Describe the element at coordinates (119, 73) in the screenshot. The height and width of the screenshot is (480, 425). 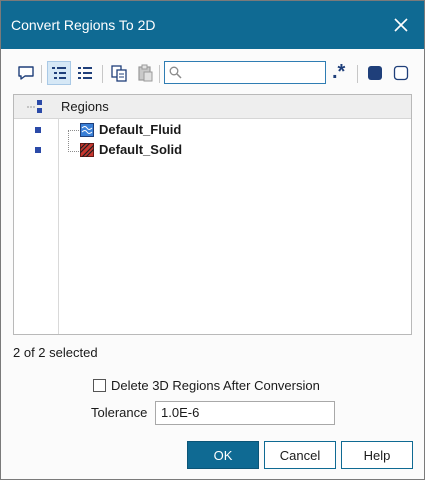
I see `copy-icon` at that location.